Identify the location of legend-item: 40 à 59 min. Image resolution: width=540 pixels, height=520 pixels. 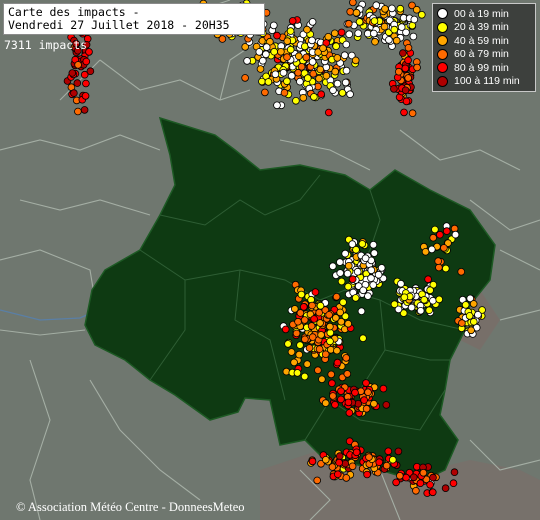
(484, 41).